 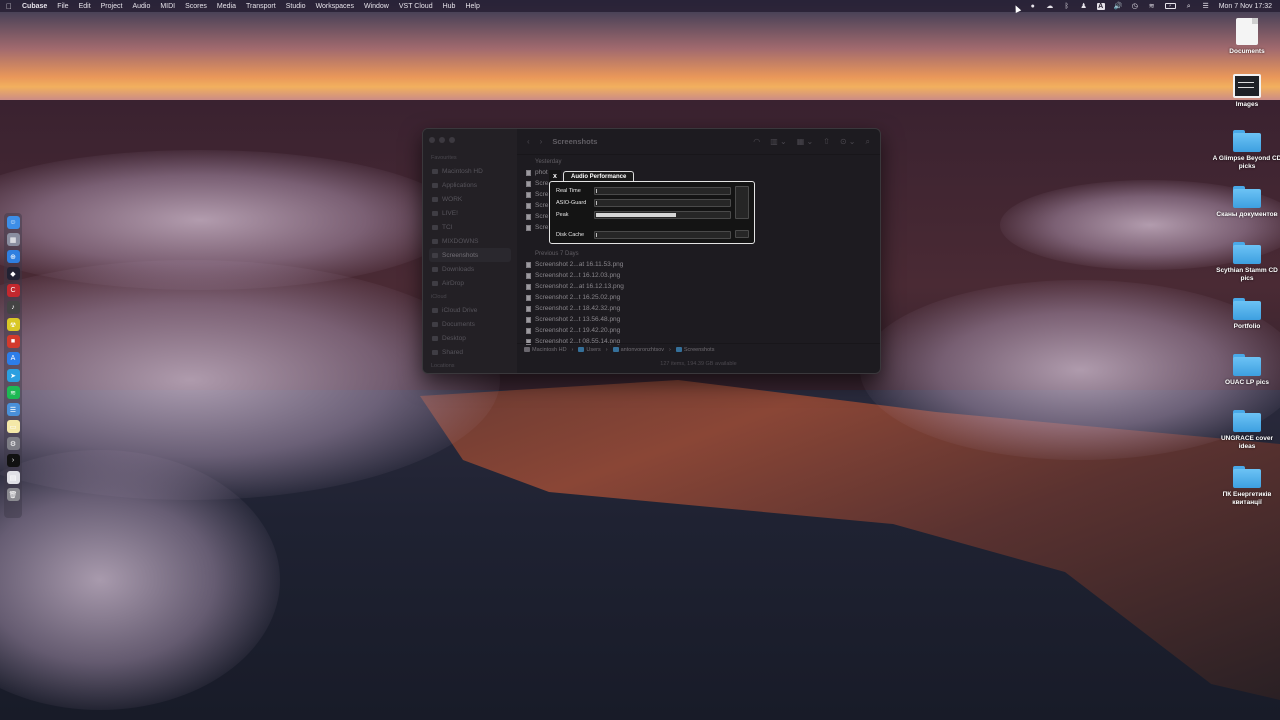 What do you see at coordinates (1246, 150) in the screenshot?
I see `desktop-item-folder: A Glimpse Beyond CD picks` at bounding box center [1246, 150].